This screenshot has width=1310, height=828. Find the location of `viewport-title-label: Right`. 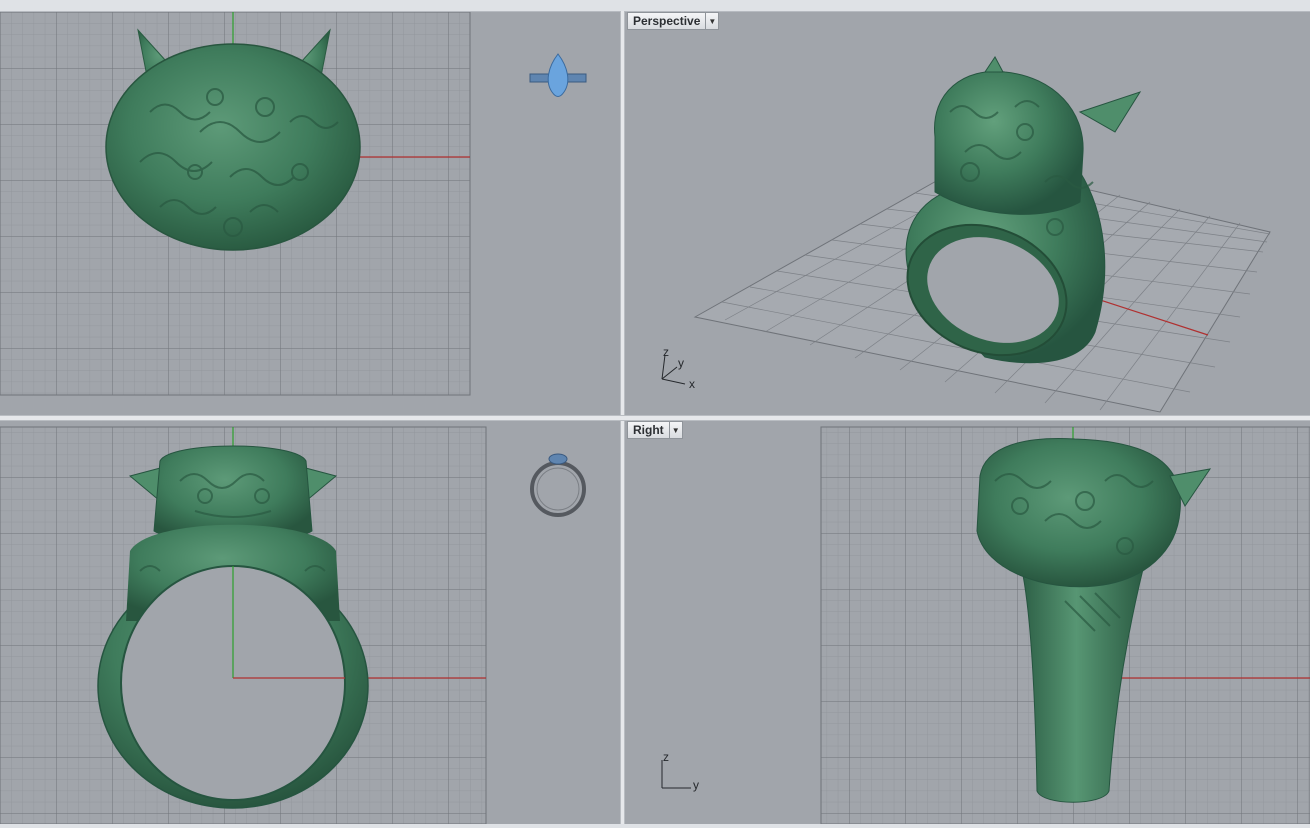

viewport-title-label: Right is located at coordinates (648, 430).